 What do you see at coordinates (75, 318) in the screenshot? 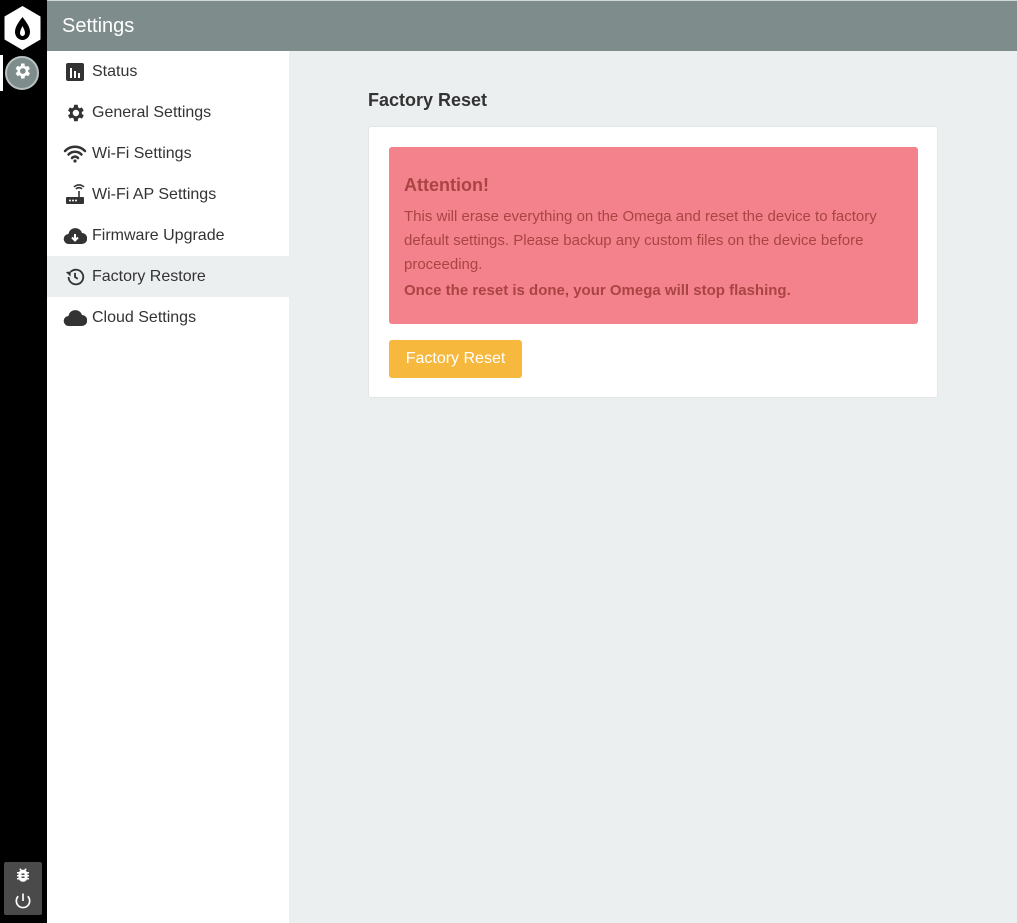
I see `cloud-icon` at bounding box center [75, 318].